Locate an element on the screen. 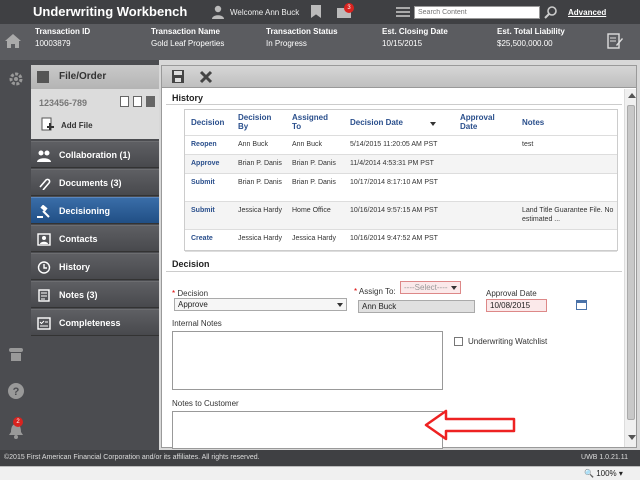 The width and height of the screenshot is (640, 480). table-cell: Reopen is located at coordinates (211, 144).